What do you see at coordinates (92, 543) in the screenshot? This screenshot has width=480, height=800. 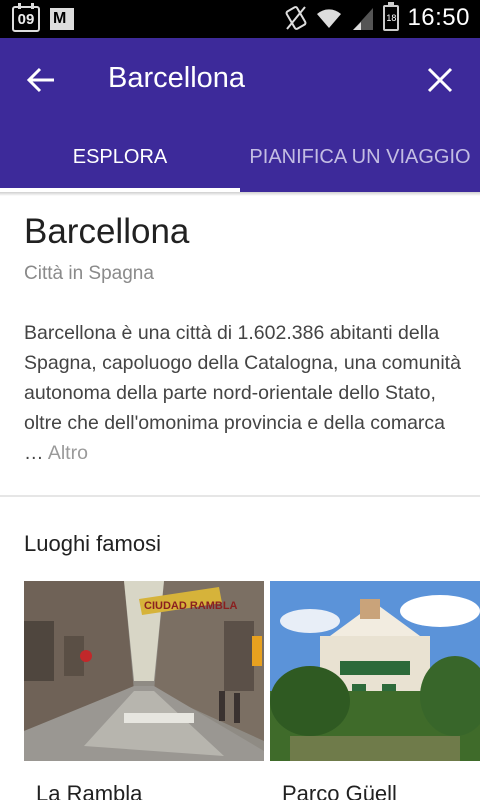 I see `famous-places-title: Luoghi famosi` at bounding box center [92, 543].